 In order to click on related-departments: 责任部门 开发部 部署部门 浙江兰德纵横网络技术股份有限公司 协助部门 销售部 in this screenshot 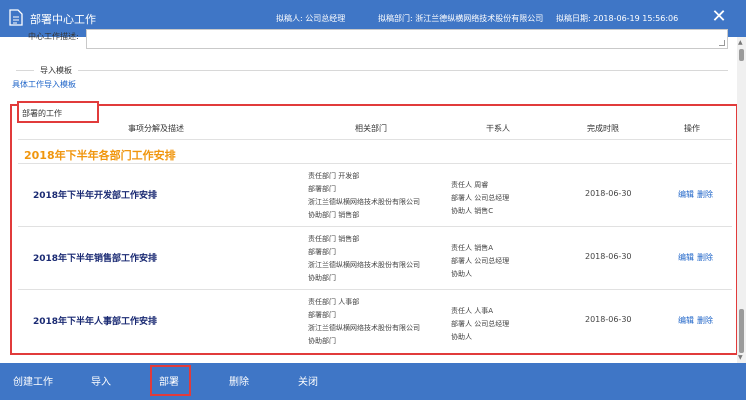, I will do `click(364, 196)`.